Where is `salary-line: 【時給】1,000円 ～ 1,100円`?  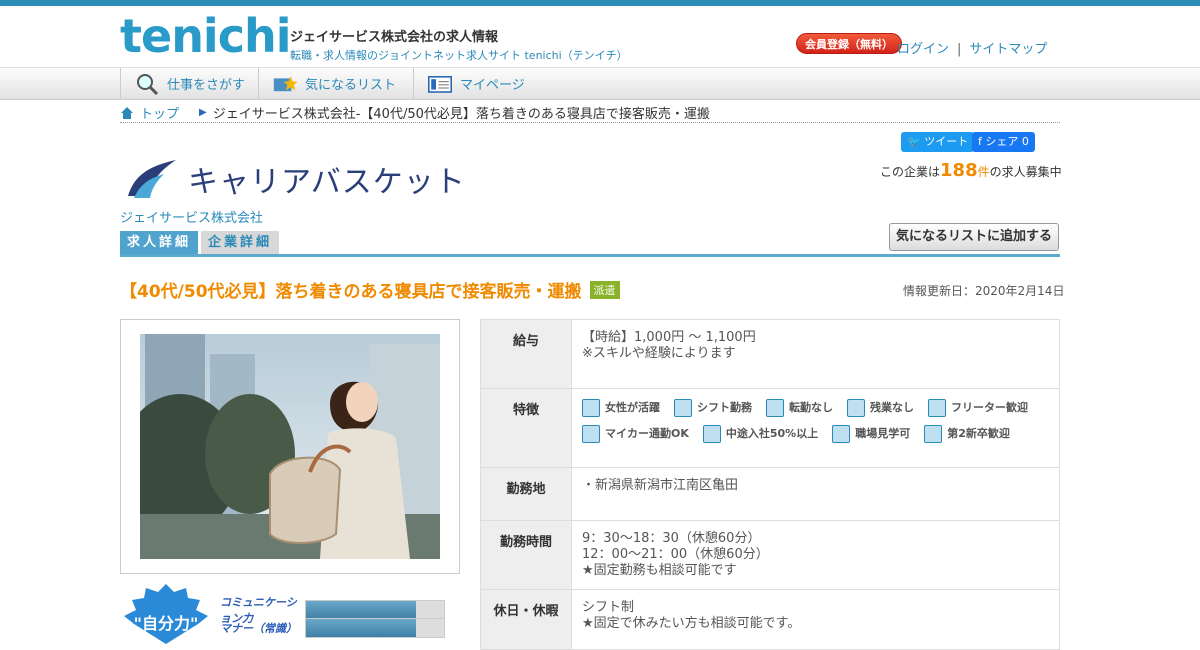
salary-line: 【時給】1,000円 ～ 1,100円 is located at coordinates (669, 337).